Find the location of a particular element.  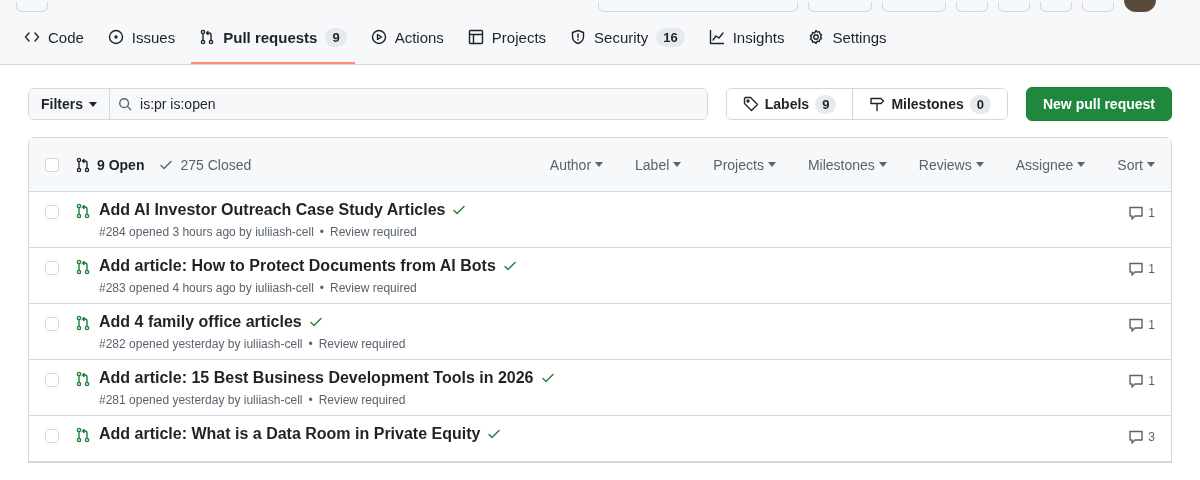

repo-tab: Code is located at coordinates (54, 38).